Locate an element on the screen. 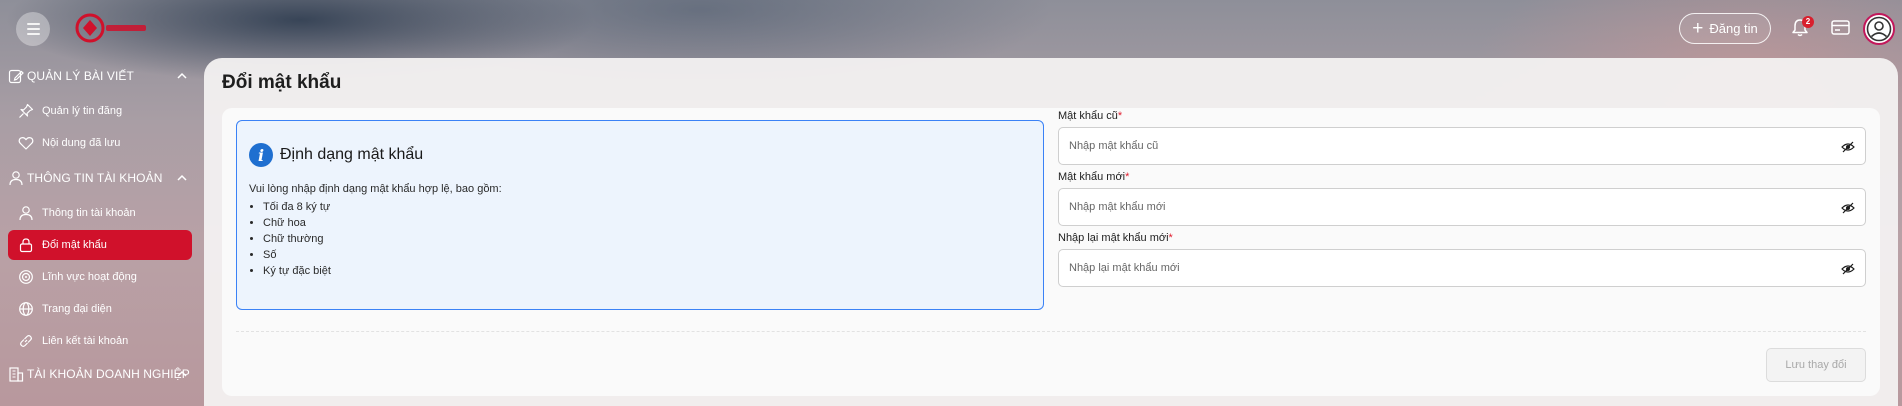  menu-button is located at coordinates (33, 29).